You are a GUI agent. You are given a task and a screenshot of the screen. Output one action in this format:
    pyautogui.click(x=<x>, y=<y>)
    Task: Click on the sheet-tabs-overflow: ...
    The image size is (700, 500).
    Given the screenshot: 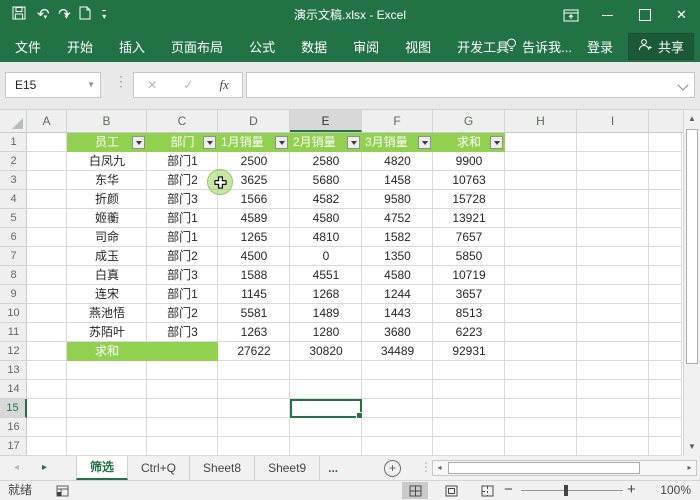 What is the action you would take?
    pyautogui.click(x=333, y=468)
    